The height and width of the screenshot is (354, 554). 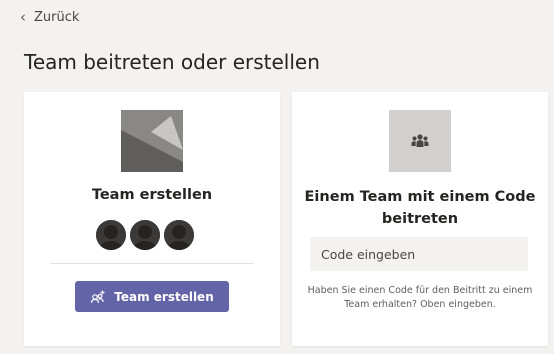 What do you see at coordinates (98, 297) in the screenshot?
I see `add-team-icon` at bounding box center [98, 297].